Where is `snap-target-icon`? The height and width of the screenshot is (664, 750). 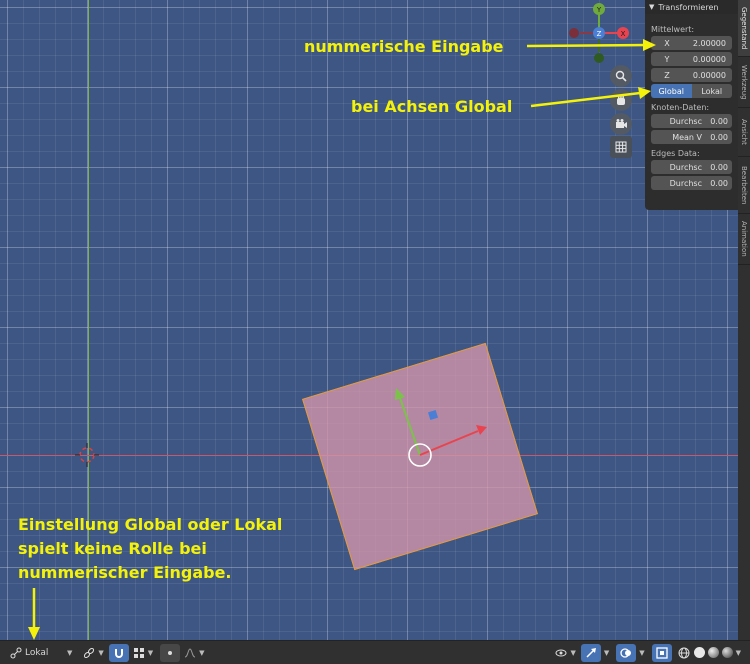 snap-target-icon is located at coordinates (139, 653).